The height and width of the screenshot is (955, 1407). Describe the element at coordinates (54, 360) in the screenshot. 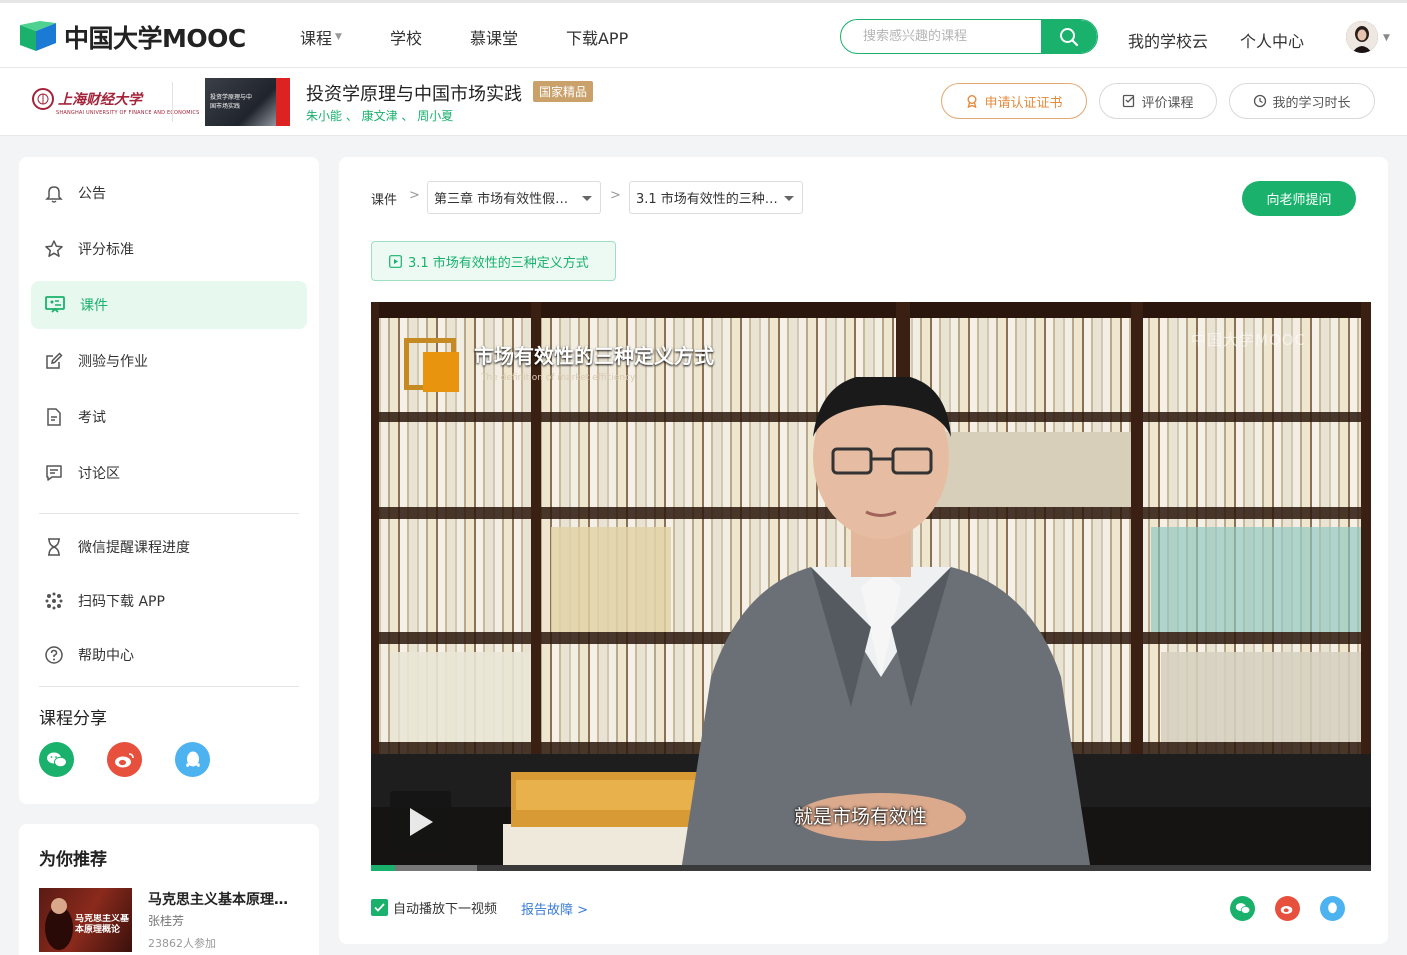

I see `edit-icon` at that location.